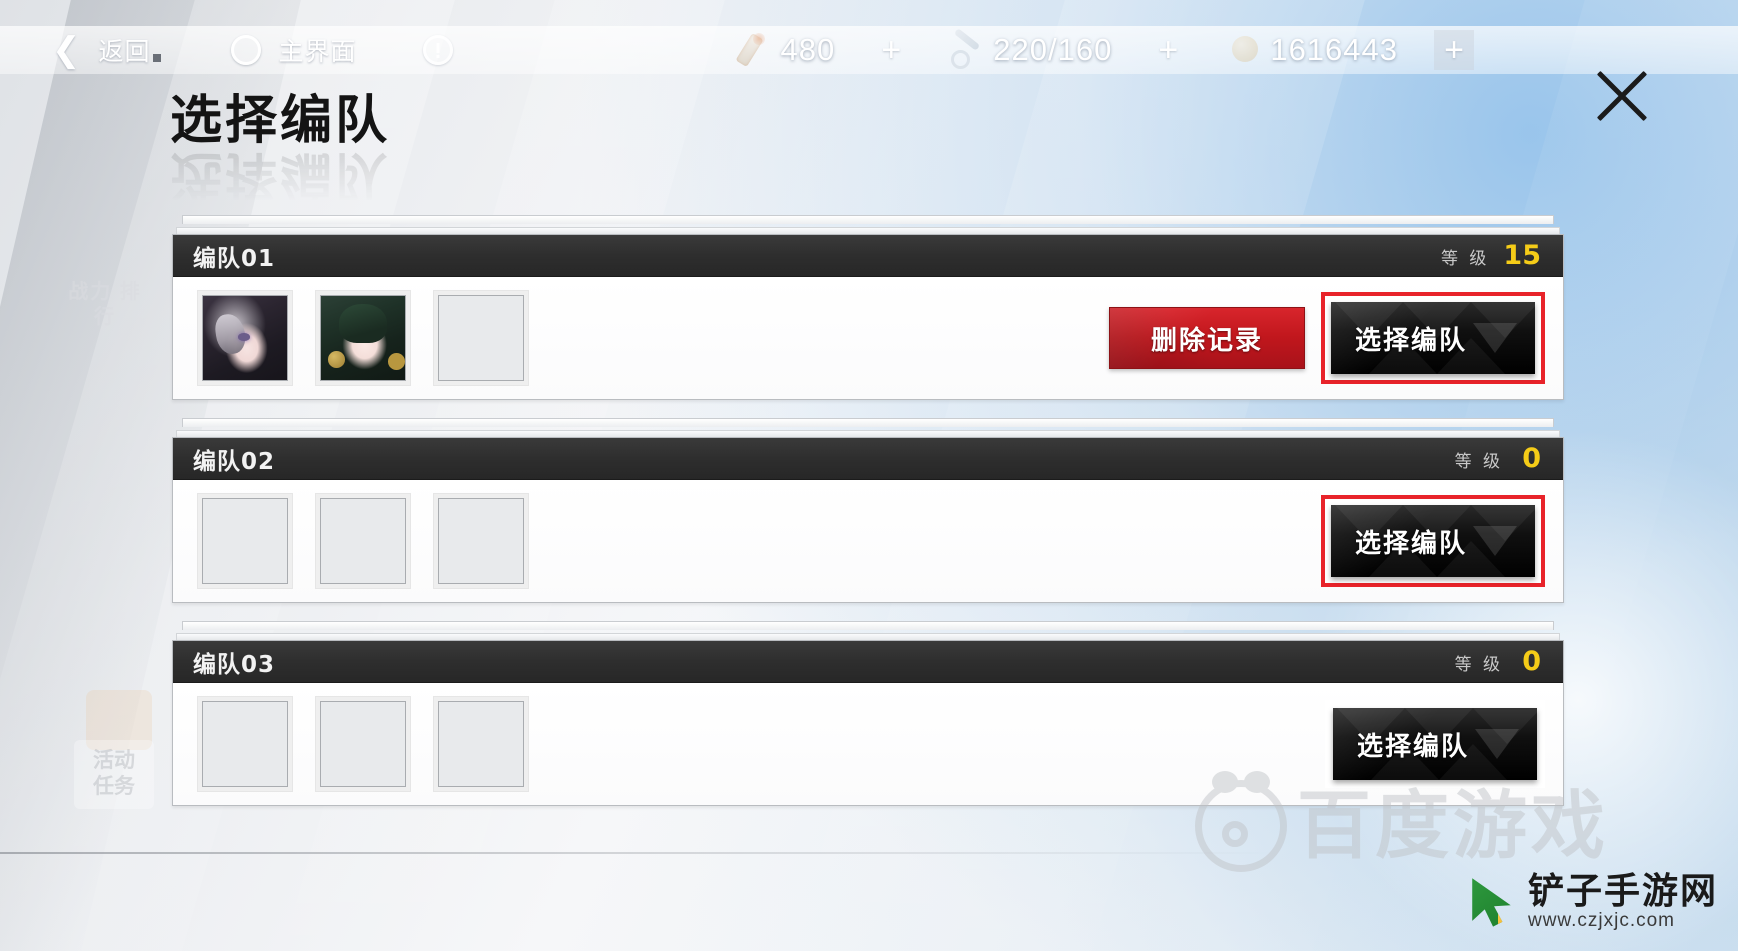  Describe the element at coordinates (234, 664) in the screenshot. I see `team-name: 编队03` at that location.